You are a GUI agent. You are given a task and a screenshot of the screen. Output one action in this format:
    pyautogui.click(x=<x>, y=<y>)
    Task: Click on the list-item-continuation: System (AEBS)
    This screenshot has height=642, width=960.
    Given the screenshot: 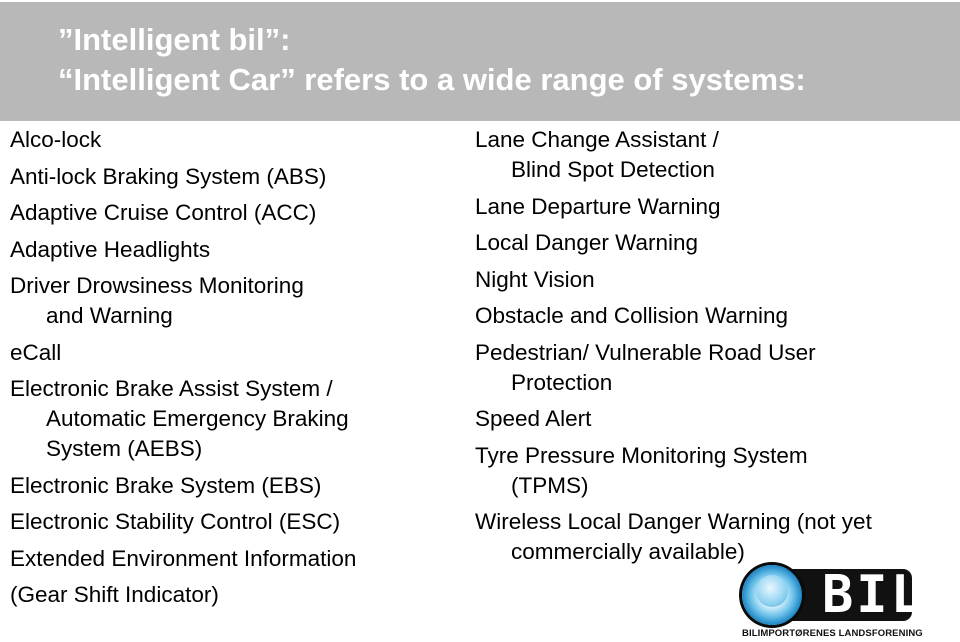 What is the action you would take?
    pyautogui.click(x=124, y=448)
    